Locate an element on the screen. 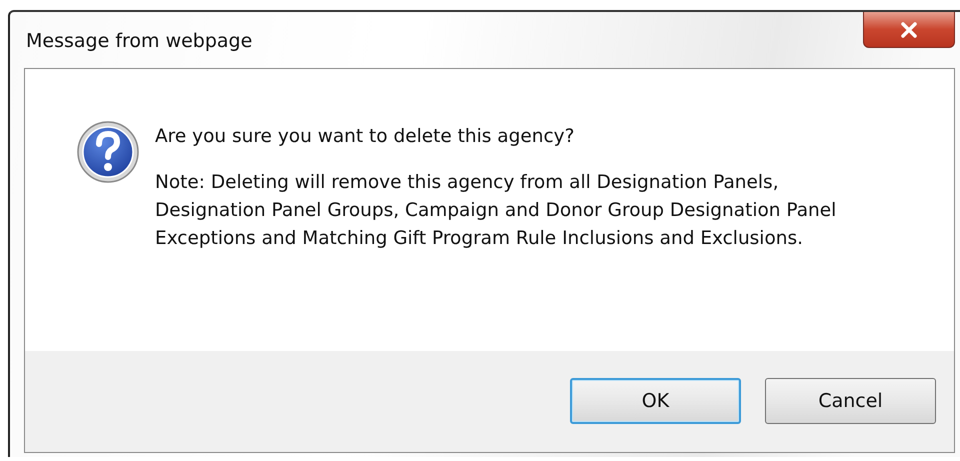 This screenshot has height=461, width=960. close-button is located at coordinates (909, 30).